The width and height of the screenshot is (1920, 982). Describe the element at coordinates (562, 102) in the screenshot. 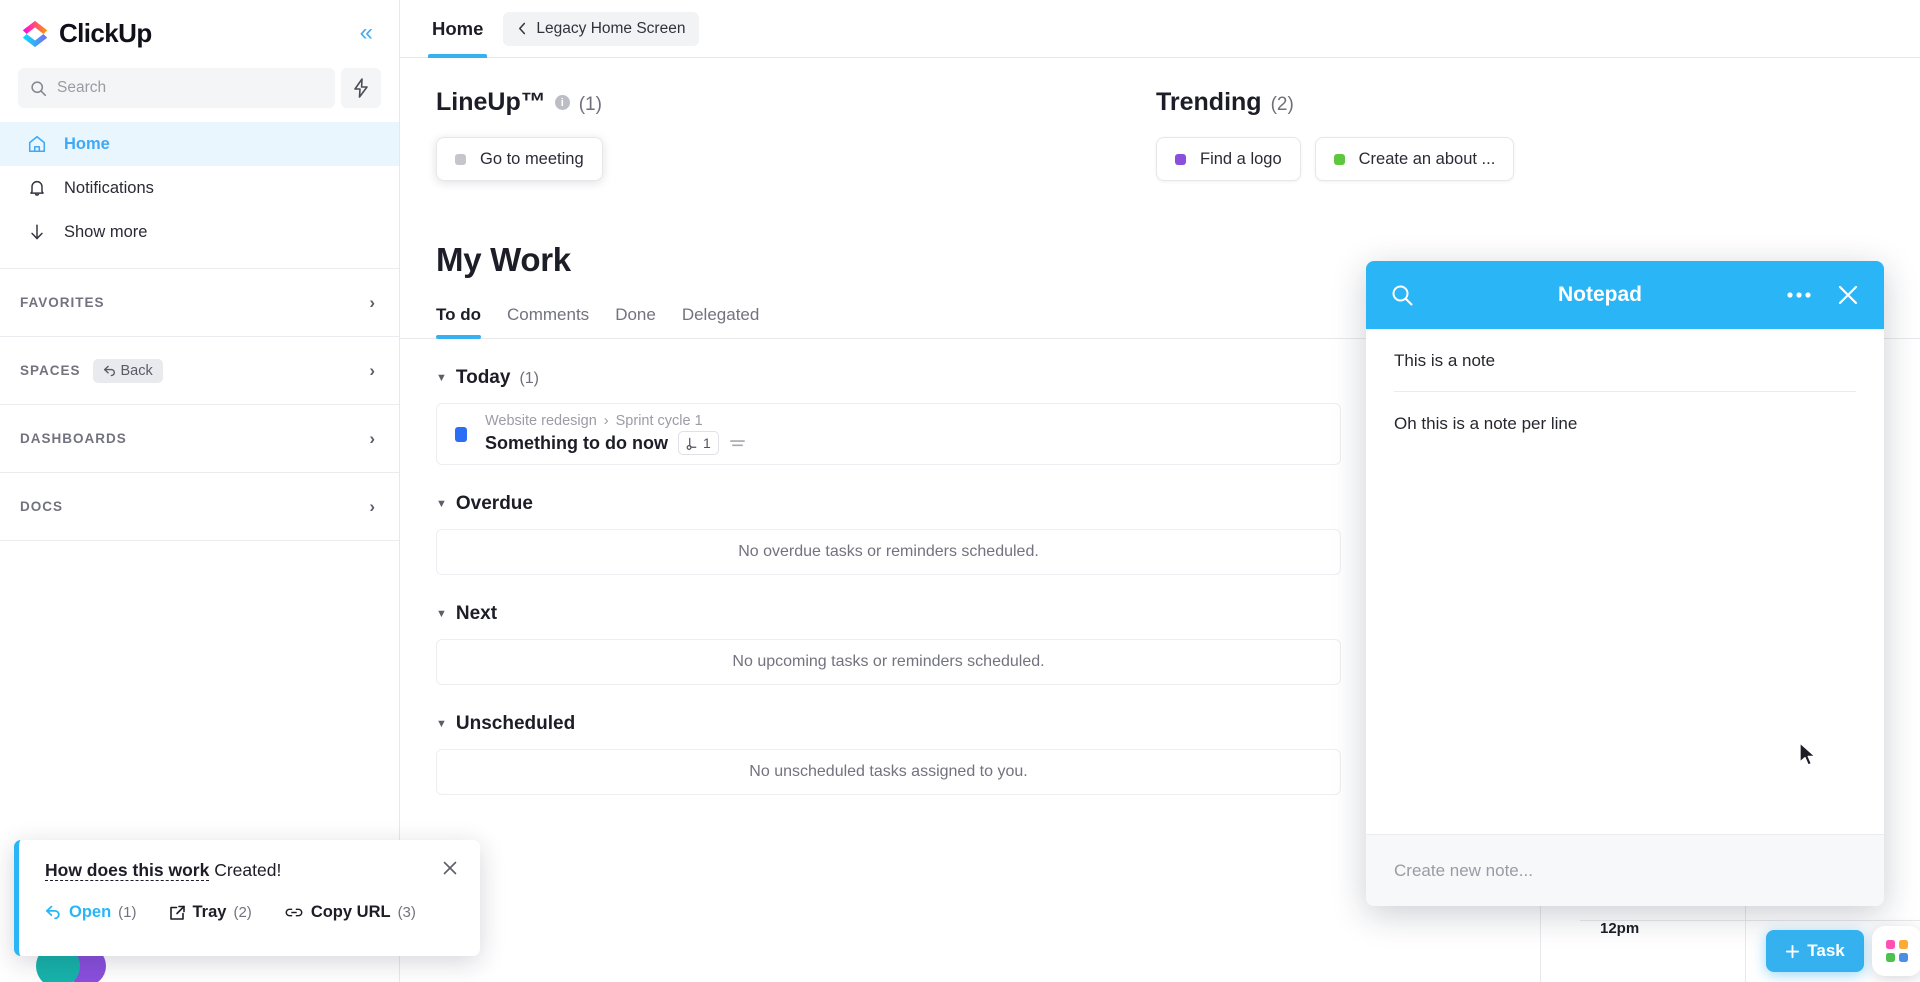

I see `info-icon: i` at that location.